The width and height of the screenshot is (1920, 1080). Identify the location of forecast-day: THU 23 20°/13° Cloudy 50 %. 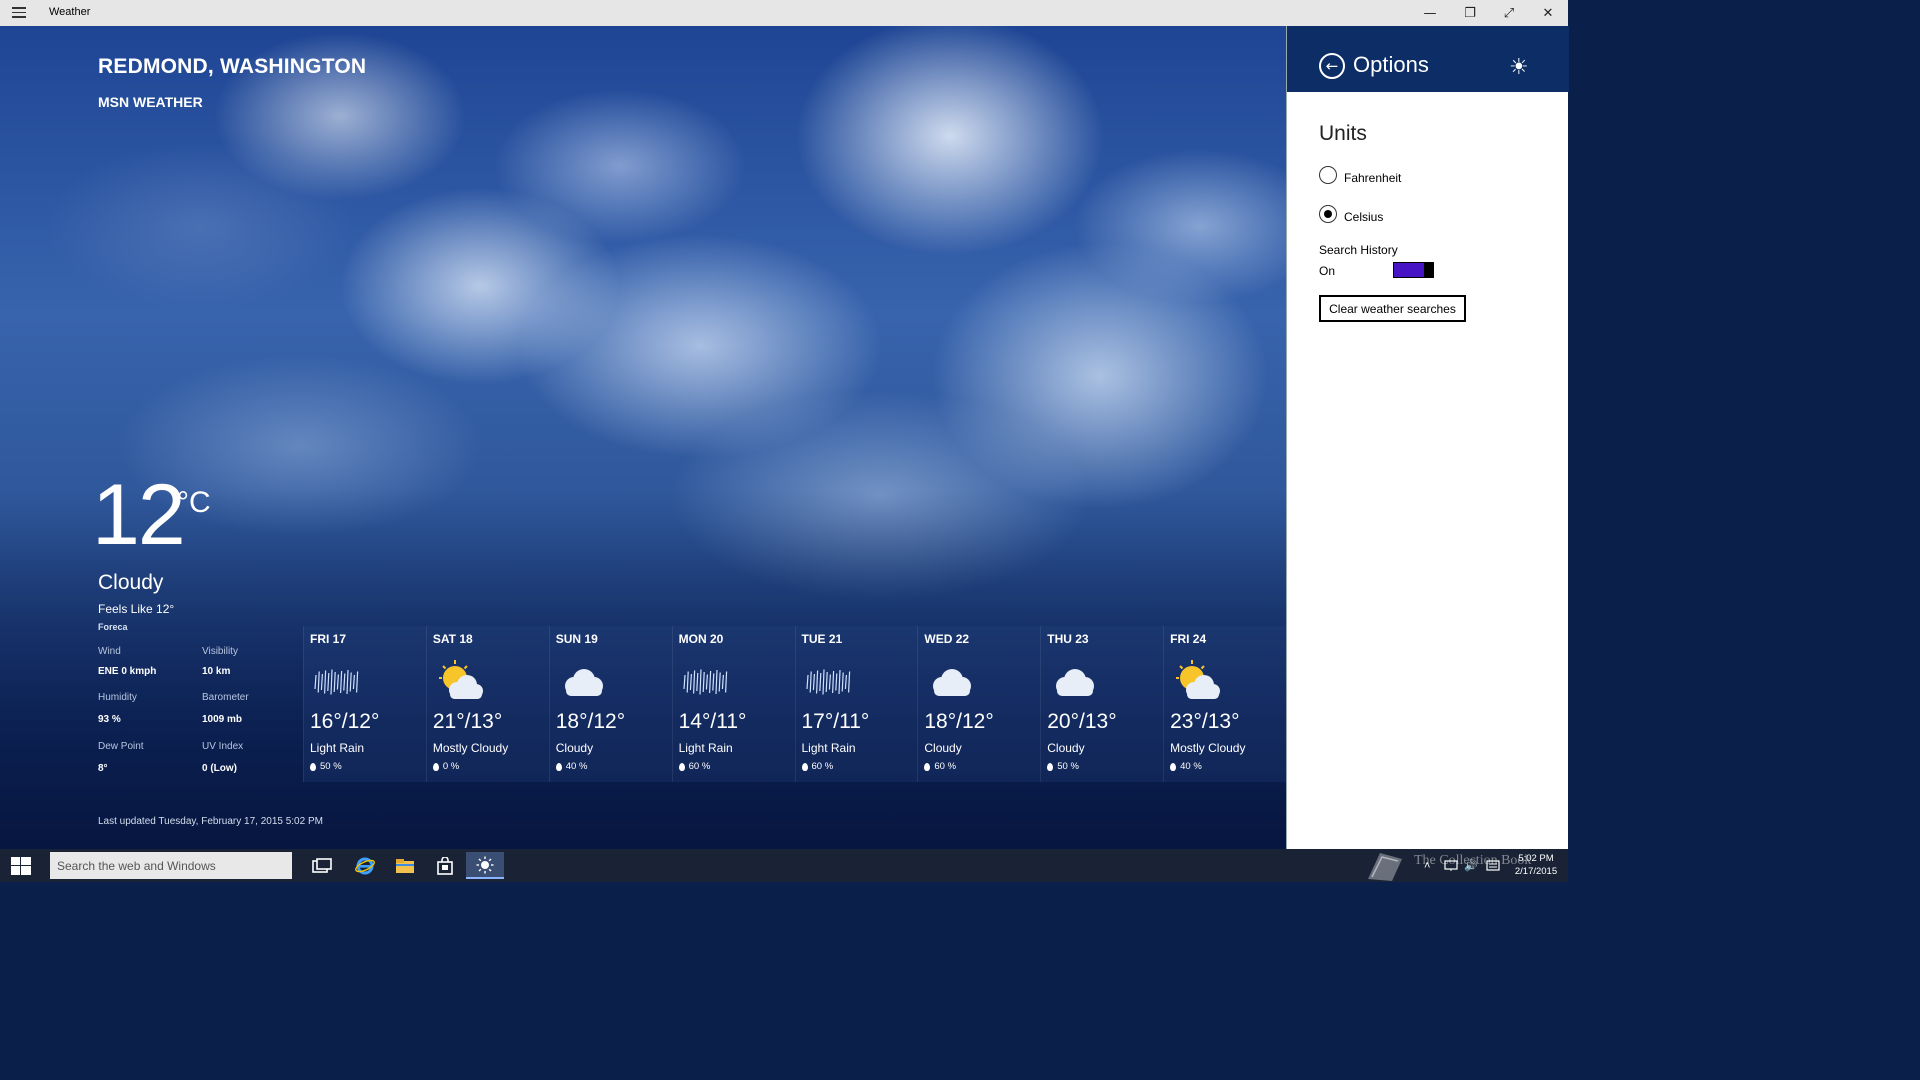
(1102, 704).